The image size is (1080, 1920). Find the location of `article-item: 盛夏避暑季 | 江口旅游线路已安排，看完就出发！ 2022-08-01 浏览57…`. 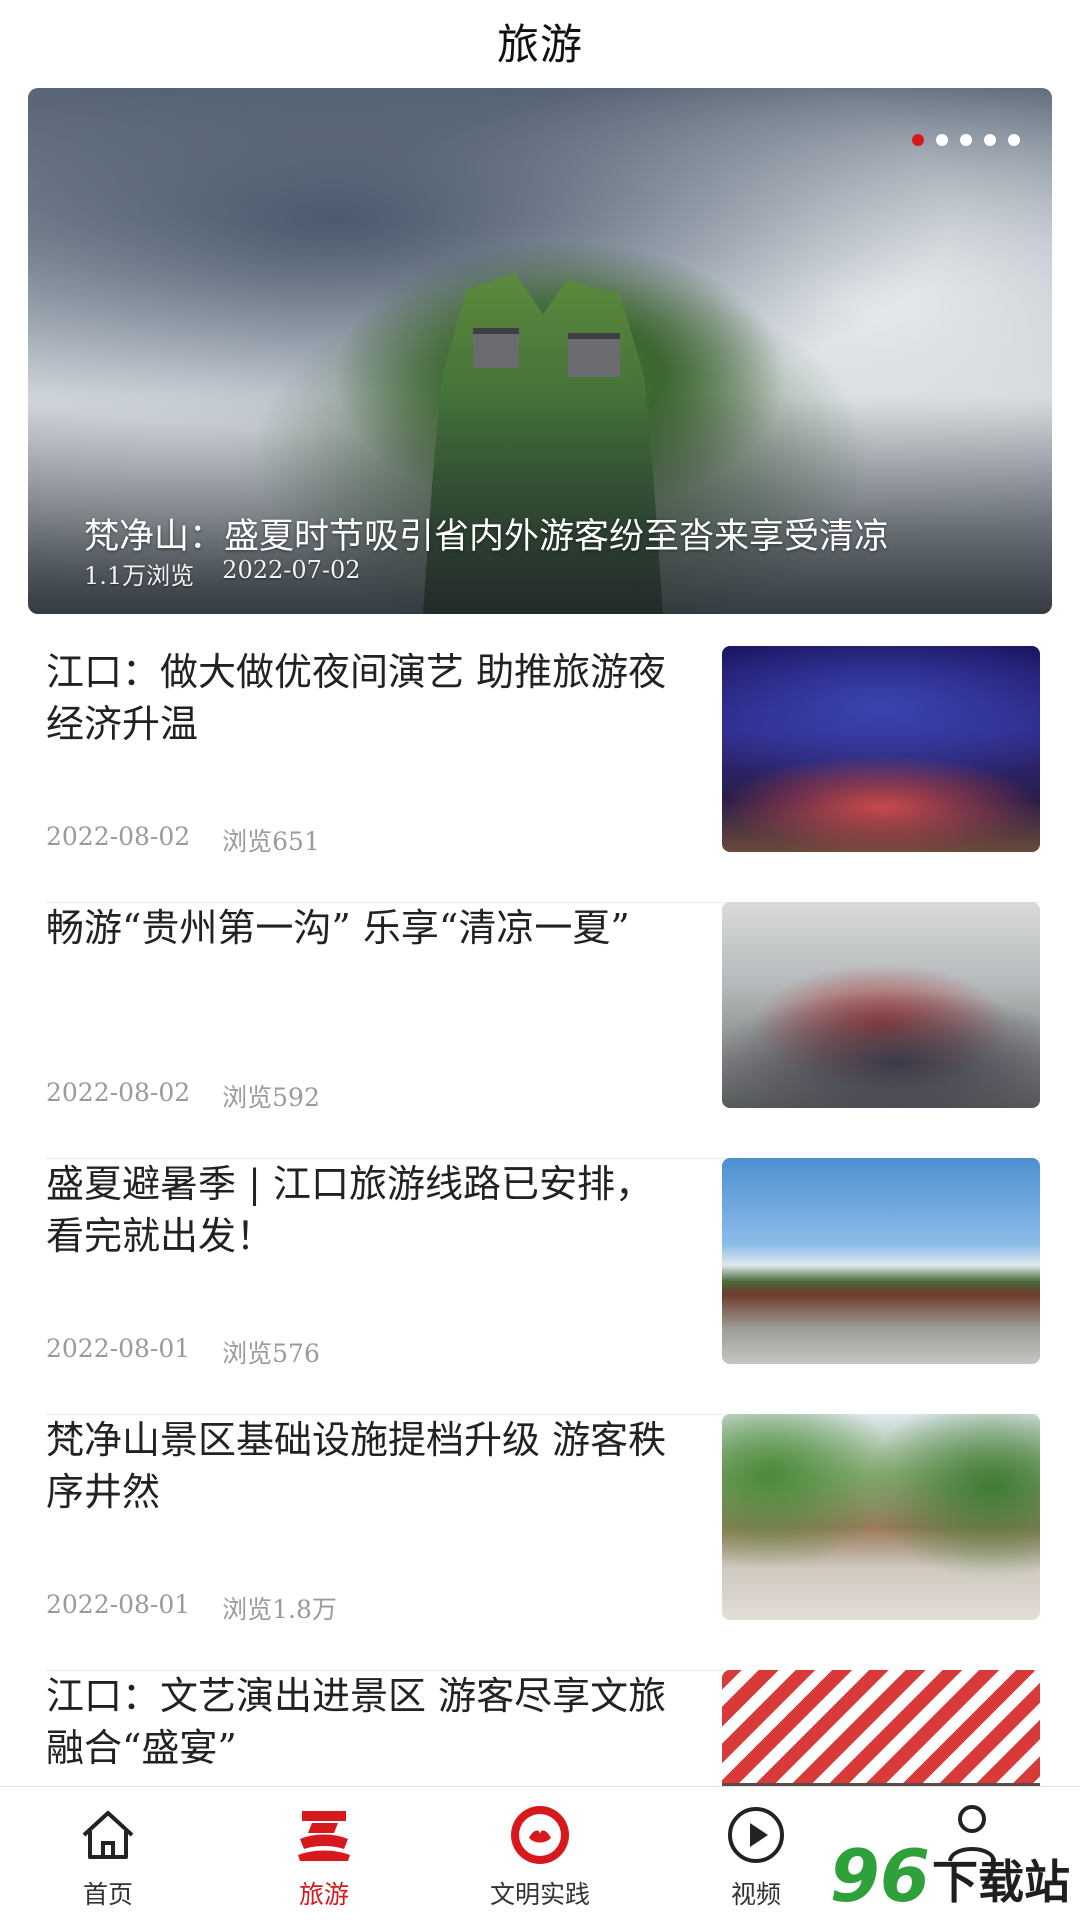

article-item: 盛夏避暑季 | 江口旅游线路已安排，看完就出发！ 2022-08-01 浏览57… is located at coordinates (543, 1286).